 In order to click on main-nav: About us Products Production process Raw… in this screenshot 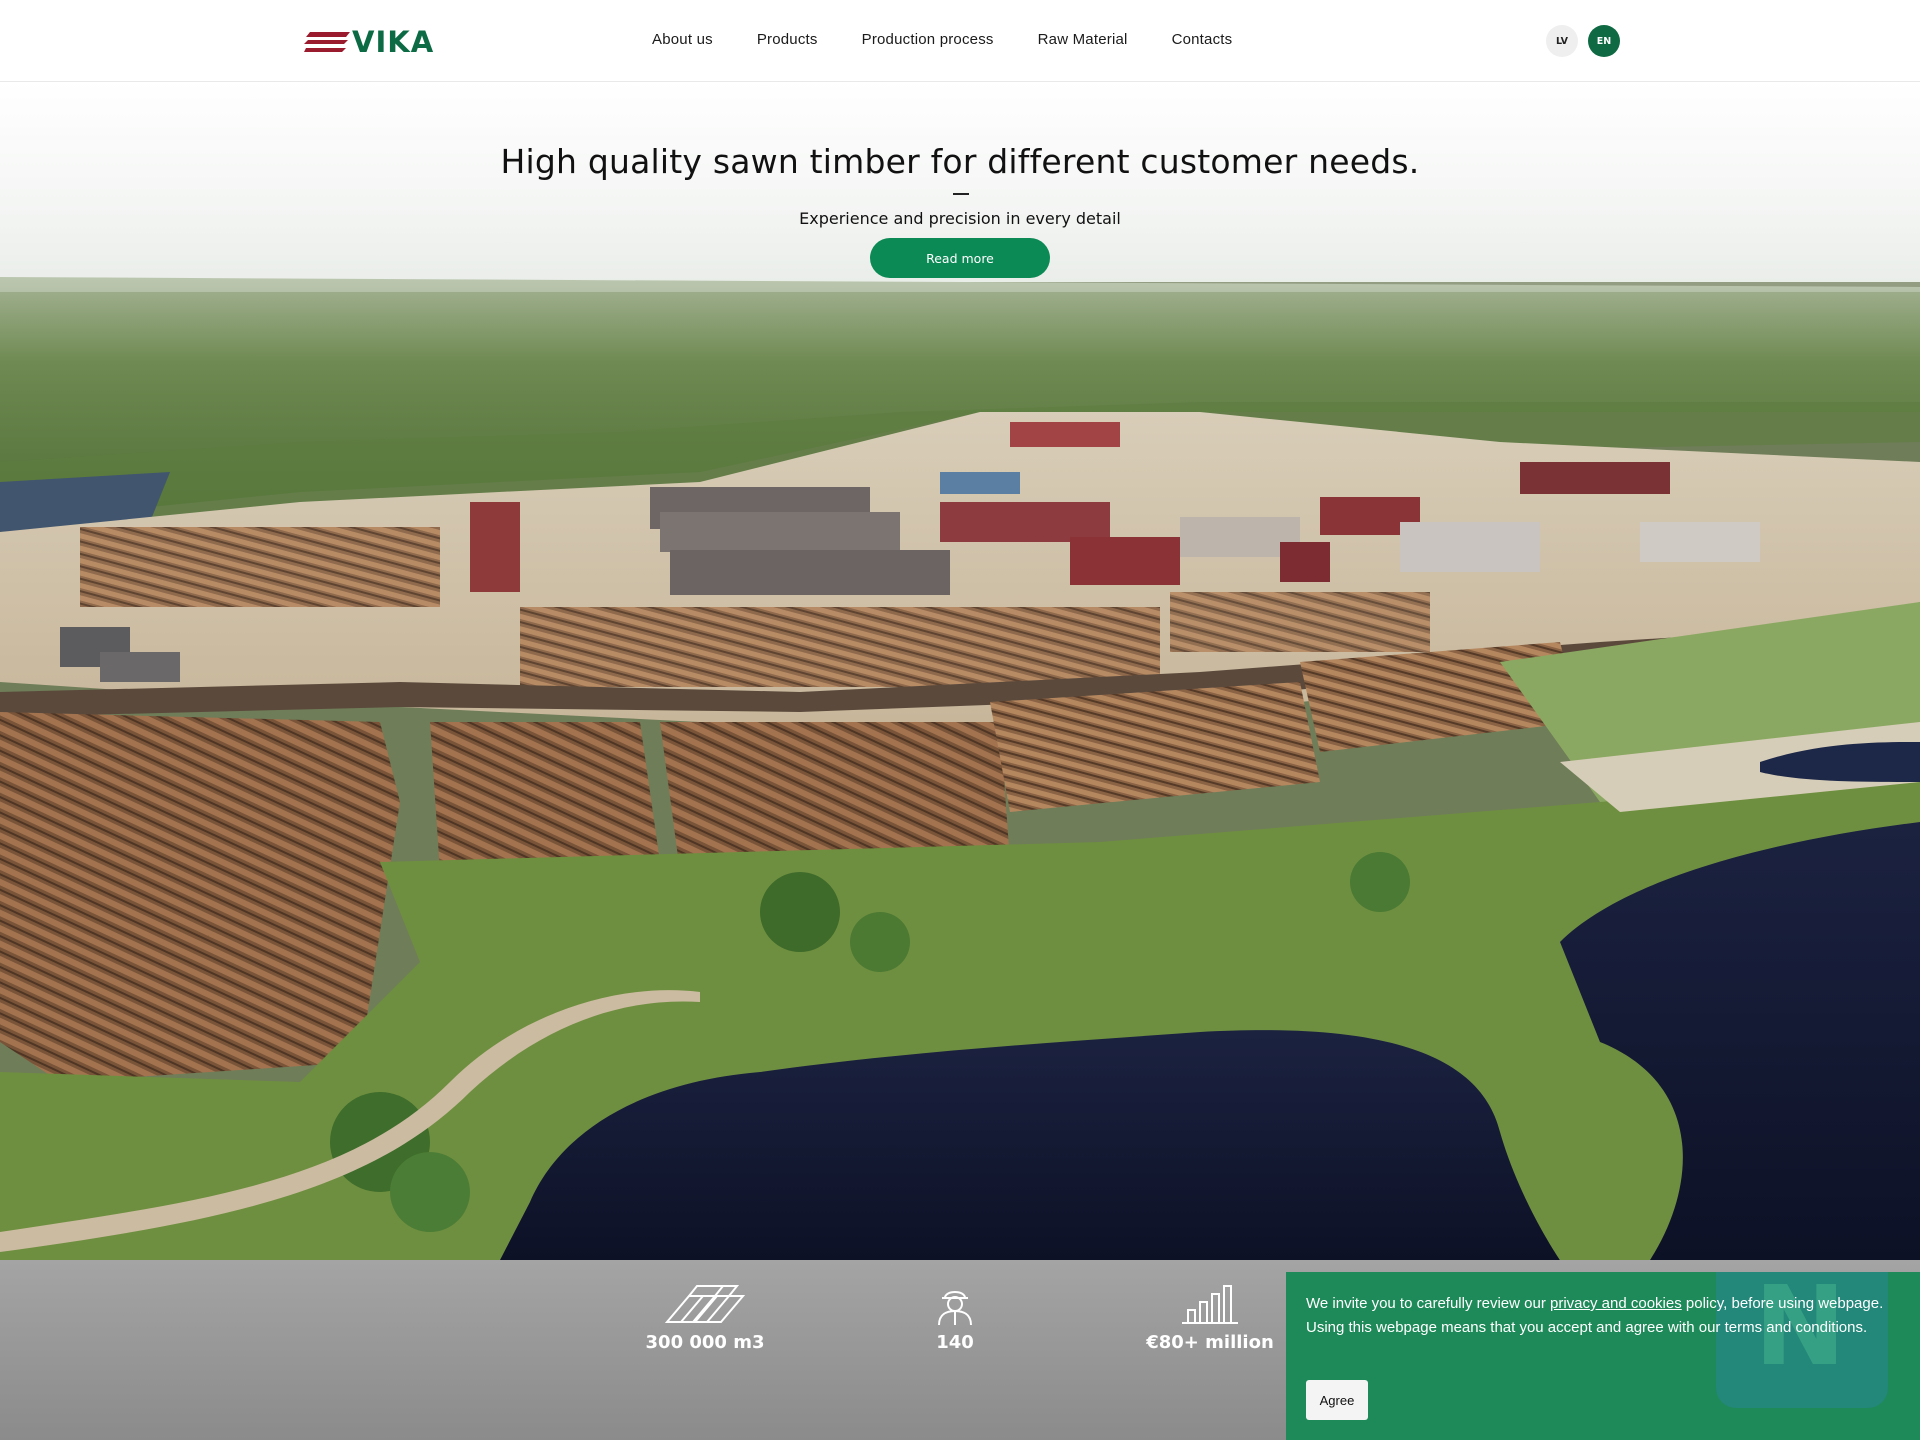, I will do `click(964, 39)`.